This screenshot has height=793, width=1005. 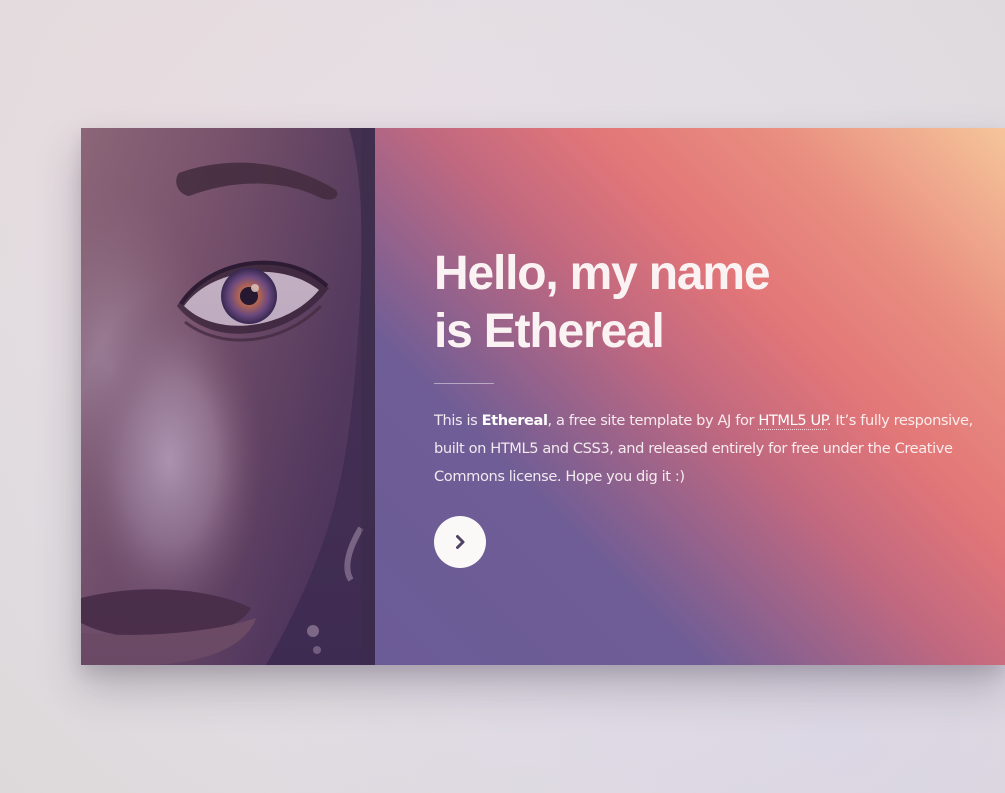 I want to click on intro-text-middle: , a free site template by AJ for, so click(x=653, y=420).